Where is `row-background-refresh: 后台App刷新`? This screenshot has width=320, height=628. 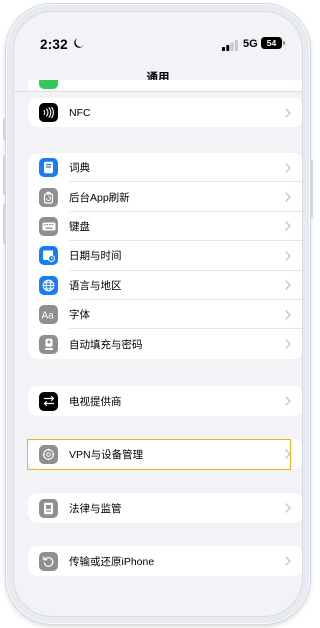 row-background-refresh: 后台App刷新 is located at coordinates (165, 197).